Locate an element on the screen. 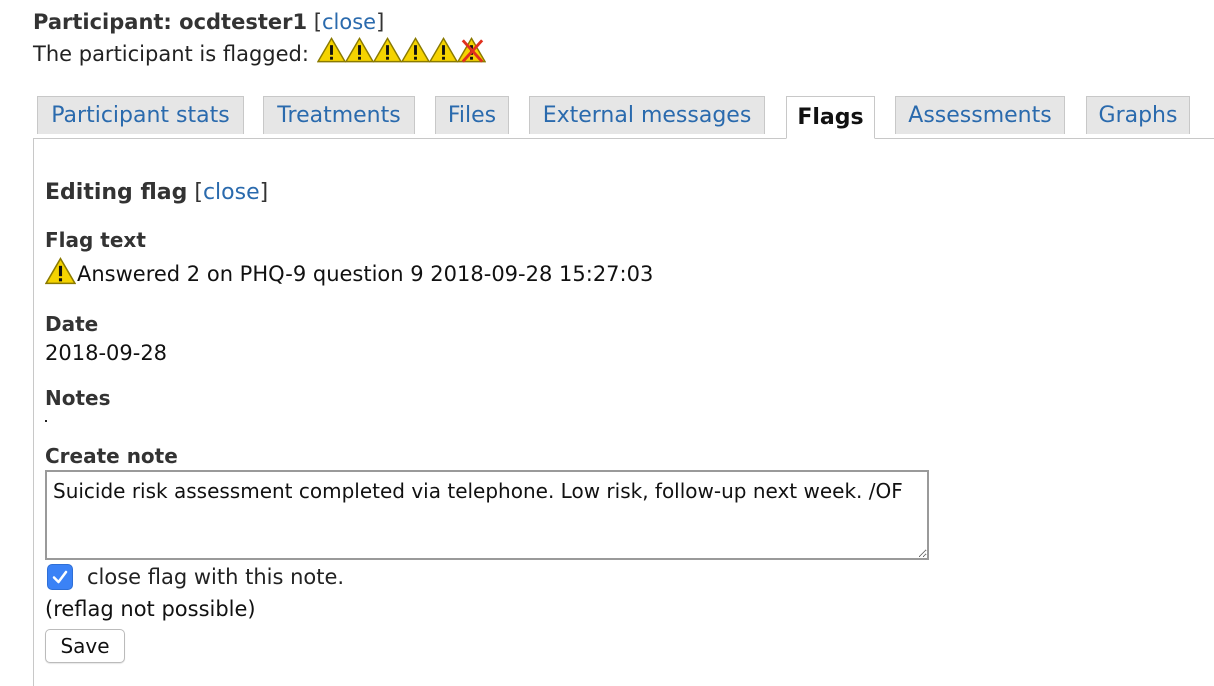 This screenshot has width=1214, height=686. save-button: Save is located at coordinates (85, 646).